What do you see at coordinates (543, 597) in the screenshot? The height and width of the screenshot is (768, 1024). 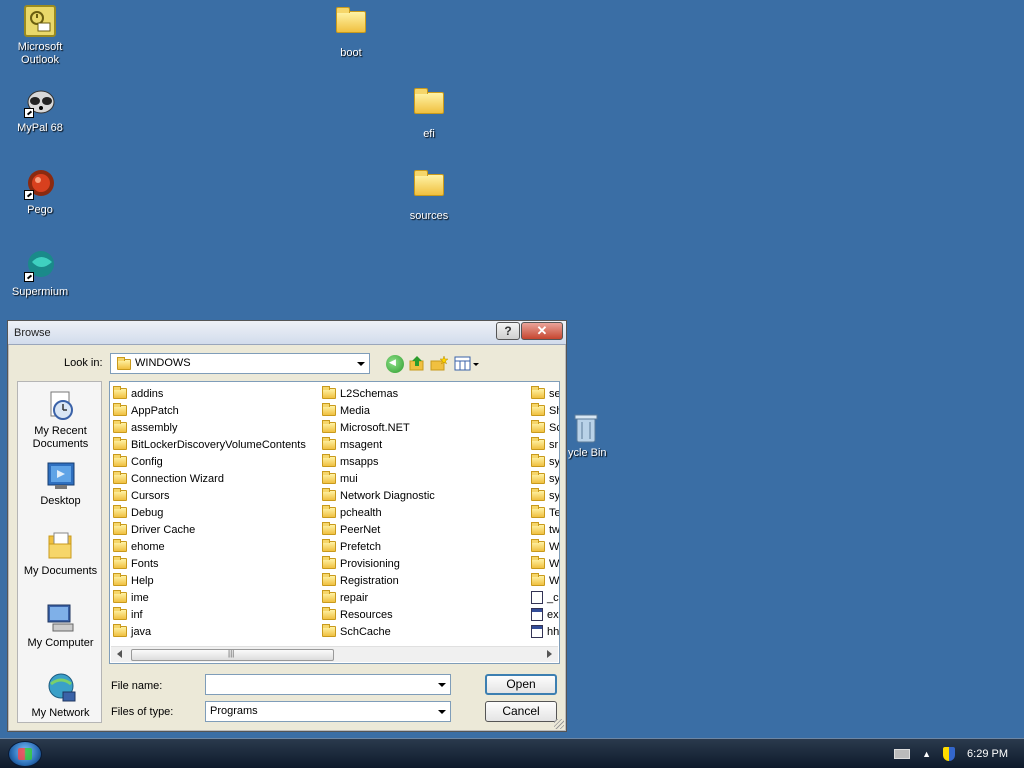 I see `list-item: _c` at bounding box center [543, 597].